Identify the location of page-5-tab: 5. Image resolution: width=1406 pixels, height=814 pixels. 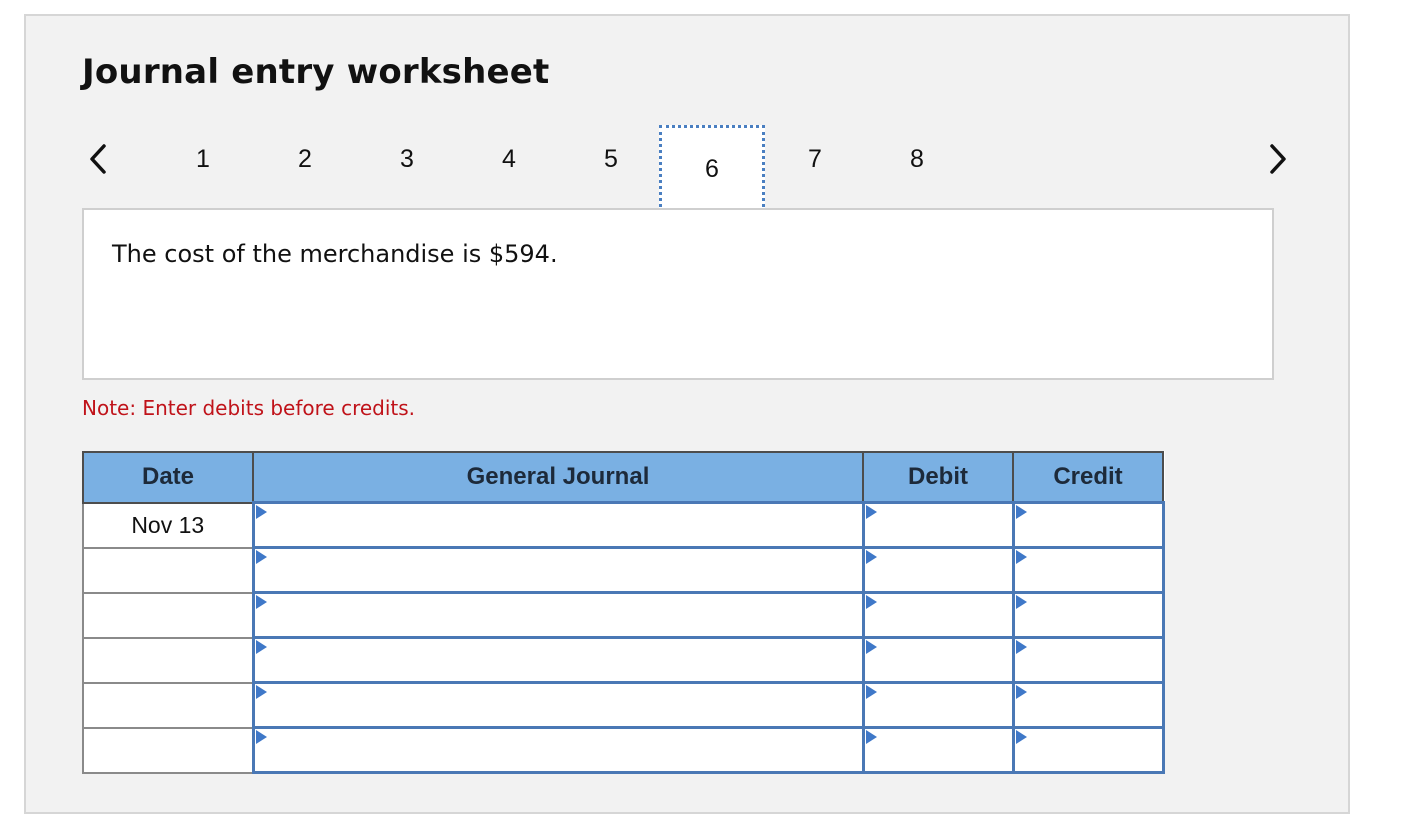
(611, 159).